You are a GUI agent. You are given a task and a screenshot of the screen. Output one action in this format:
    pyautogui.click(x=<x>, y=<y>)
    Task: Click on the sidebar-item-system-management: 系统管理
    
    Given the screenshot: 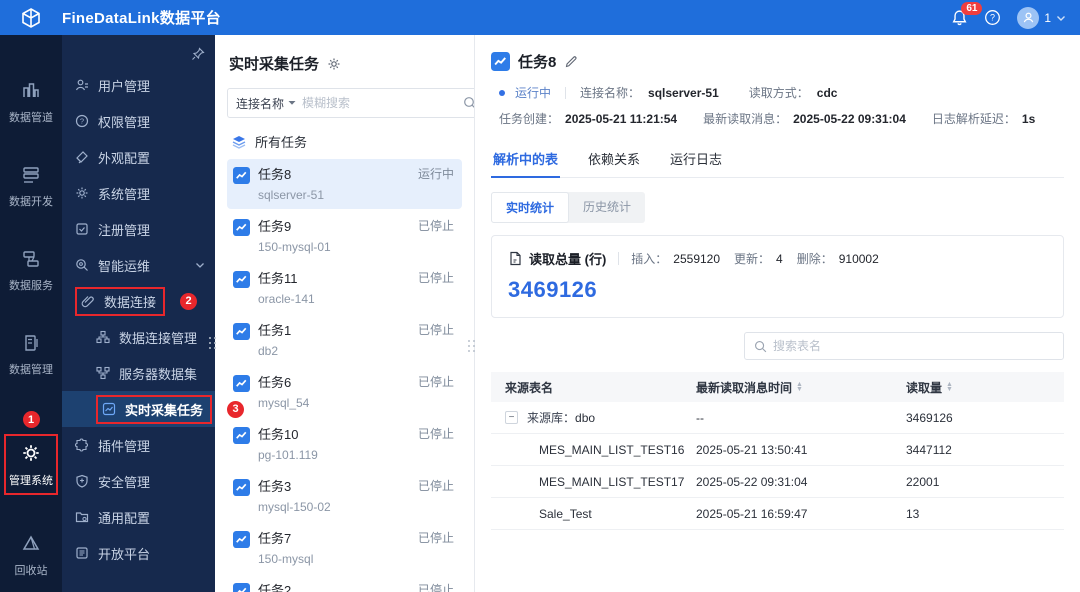 What is the action you would take?
    pyautogui.click(x=138, y=193)
    